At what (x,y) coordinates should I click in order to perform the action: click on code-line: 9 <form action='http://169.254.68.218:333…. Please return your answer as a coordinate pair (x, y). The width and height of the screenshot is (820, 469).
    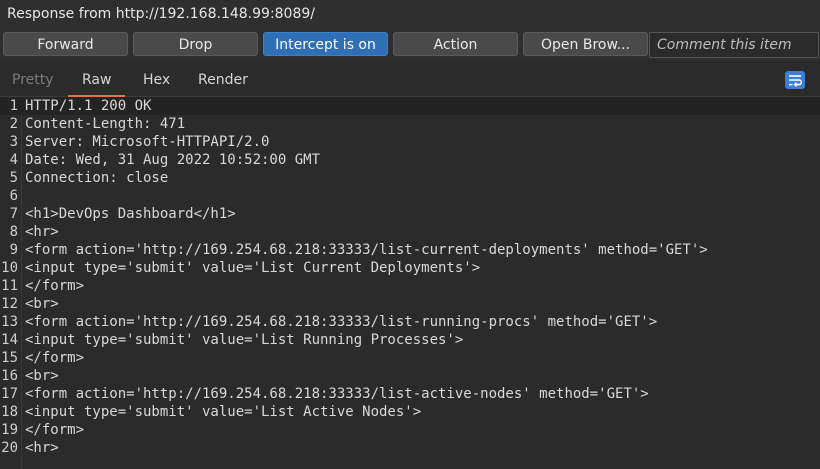
    Looking at the image, I should click on (410, 250).